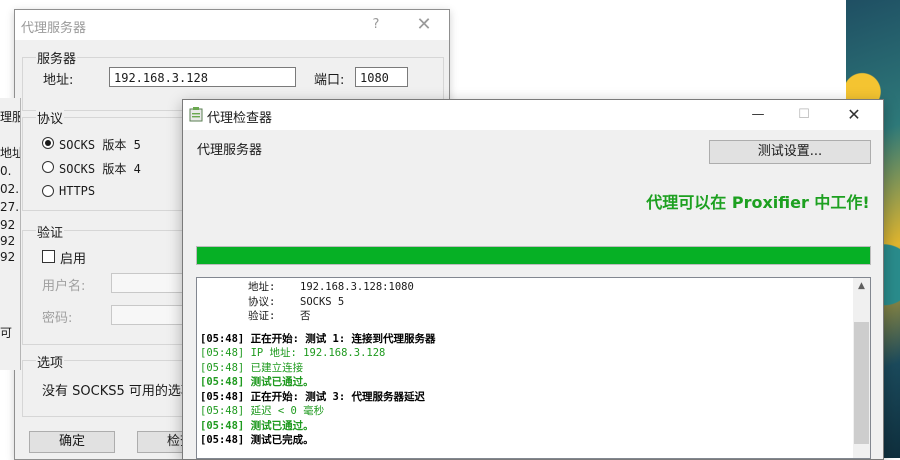 The height and width of the screenshot is (460, 900). Describe the element at coordinates (318, 338) in the screenshot. I see `log-line: [05:48] 正在开始: 测试 1: 连接到代理服务器` at that location.